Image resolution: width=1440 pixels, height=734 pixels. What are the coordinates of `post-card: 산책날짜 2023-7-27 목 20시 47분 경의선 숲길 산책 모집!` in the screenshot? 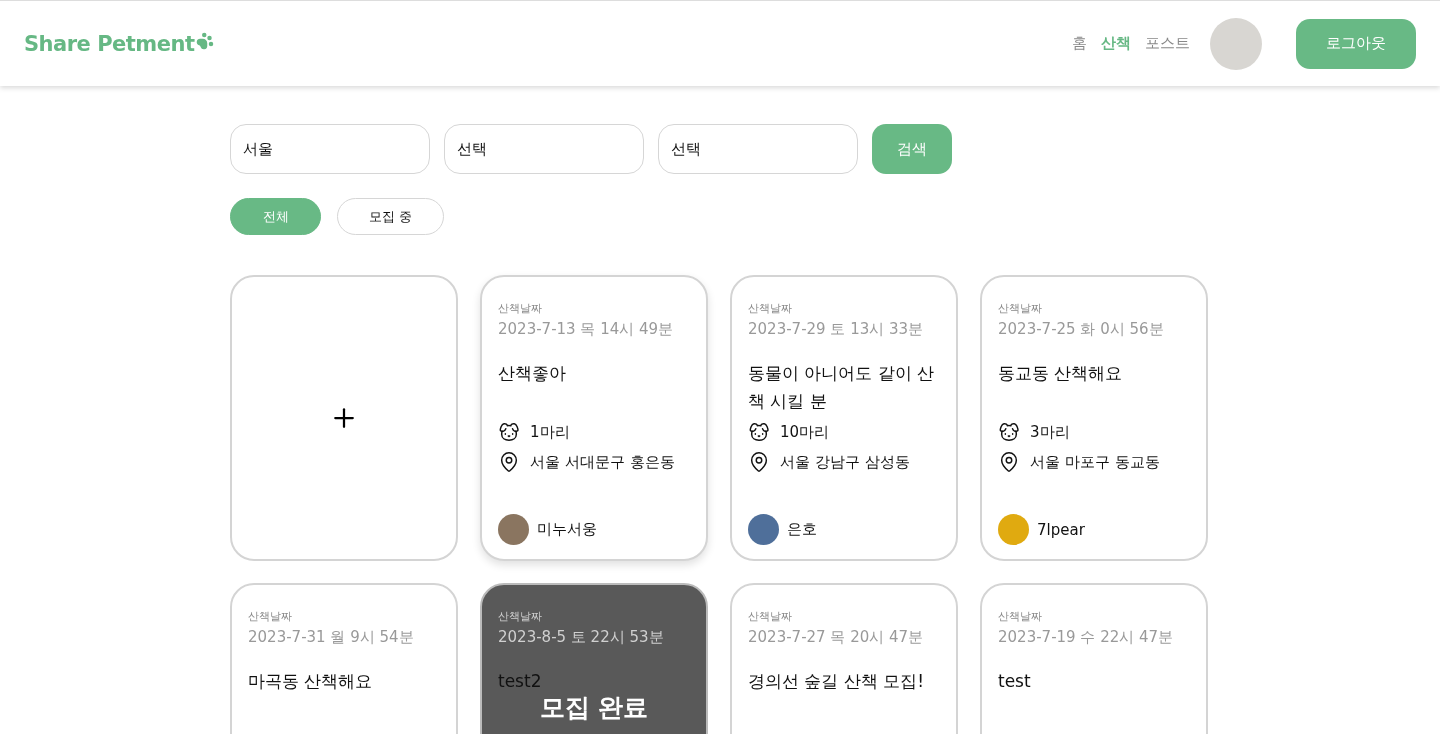 It's located at (844, 658).